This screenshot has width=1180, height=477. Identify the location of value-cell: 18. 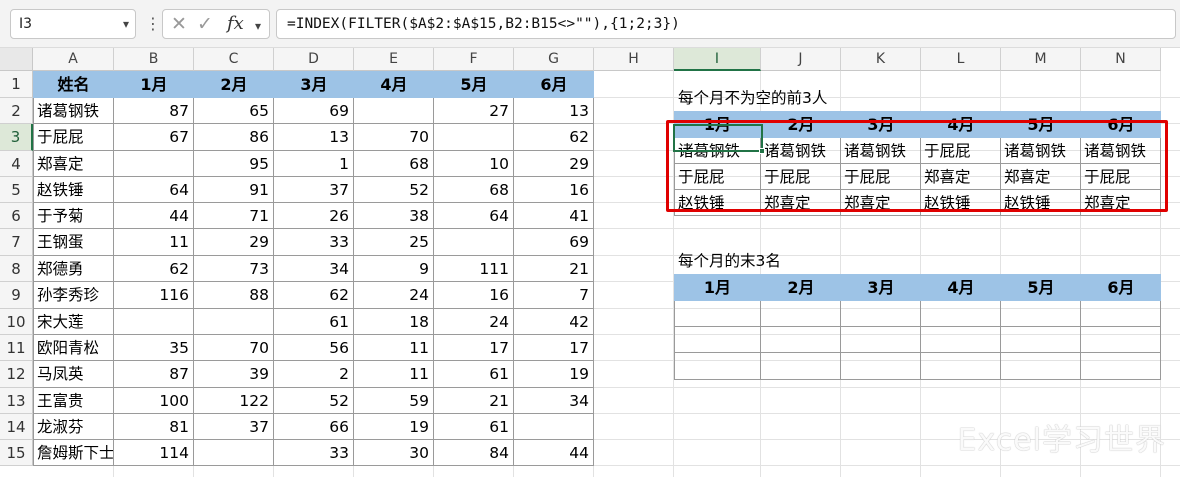
(394, 322).